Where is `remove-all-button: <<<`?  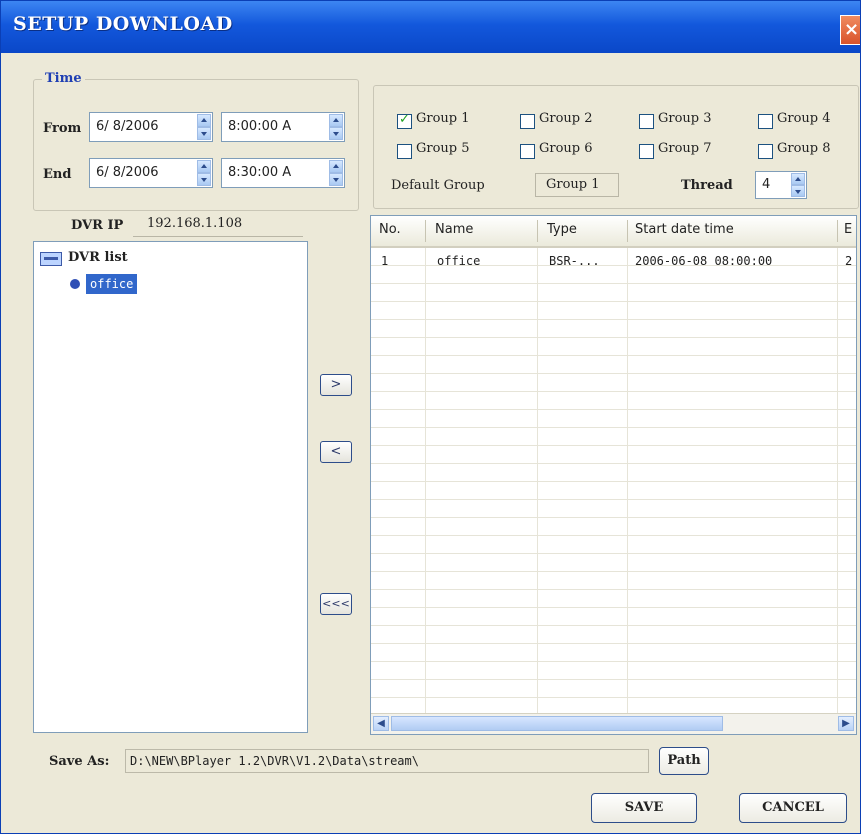 remove-all-button: <<< is located at coordinates (336, 604).